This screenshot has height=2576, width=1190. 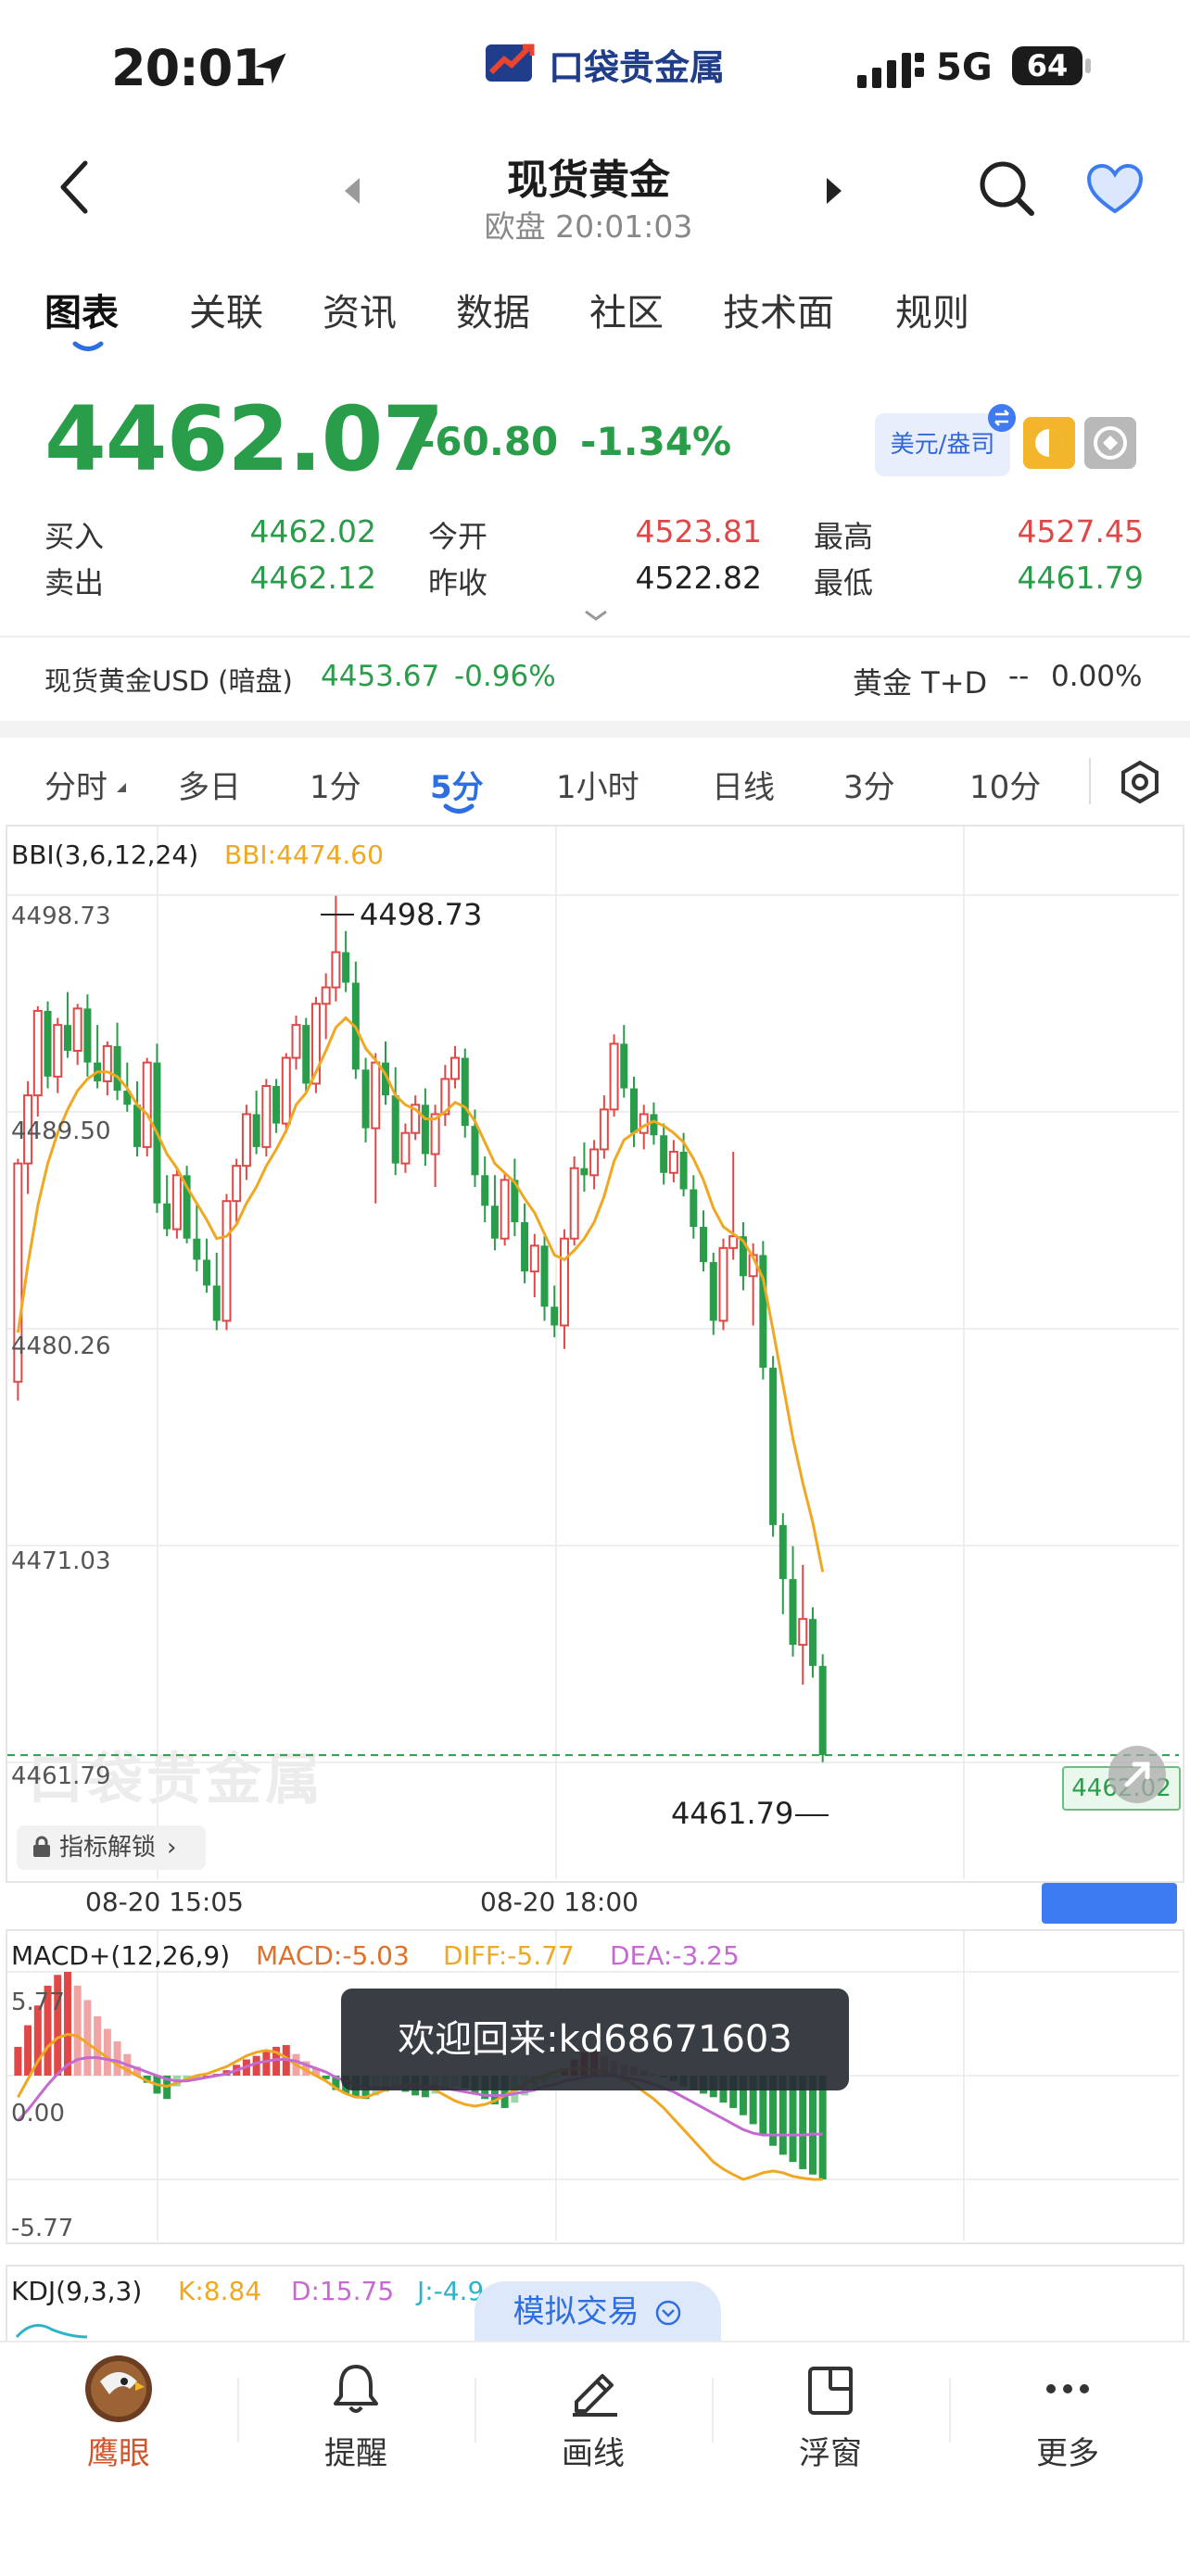 What do you see at coordinates (352, 192) in the screenshot?
I see `prev-instrument-button` at bounding box center [352, 192].